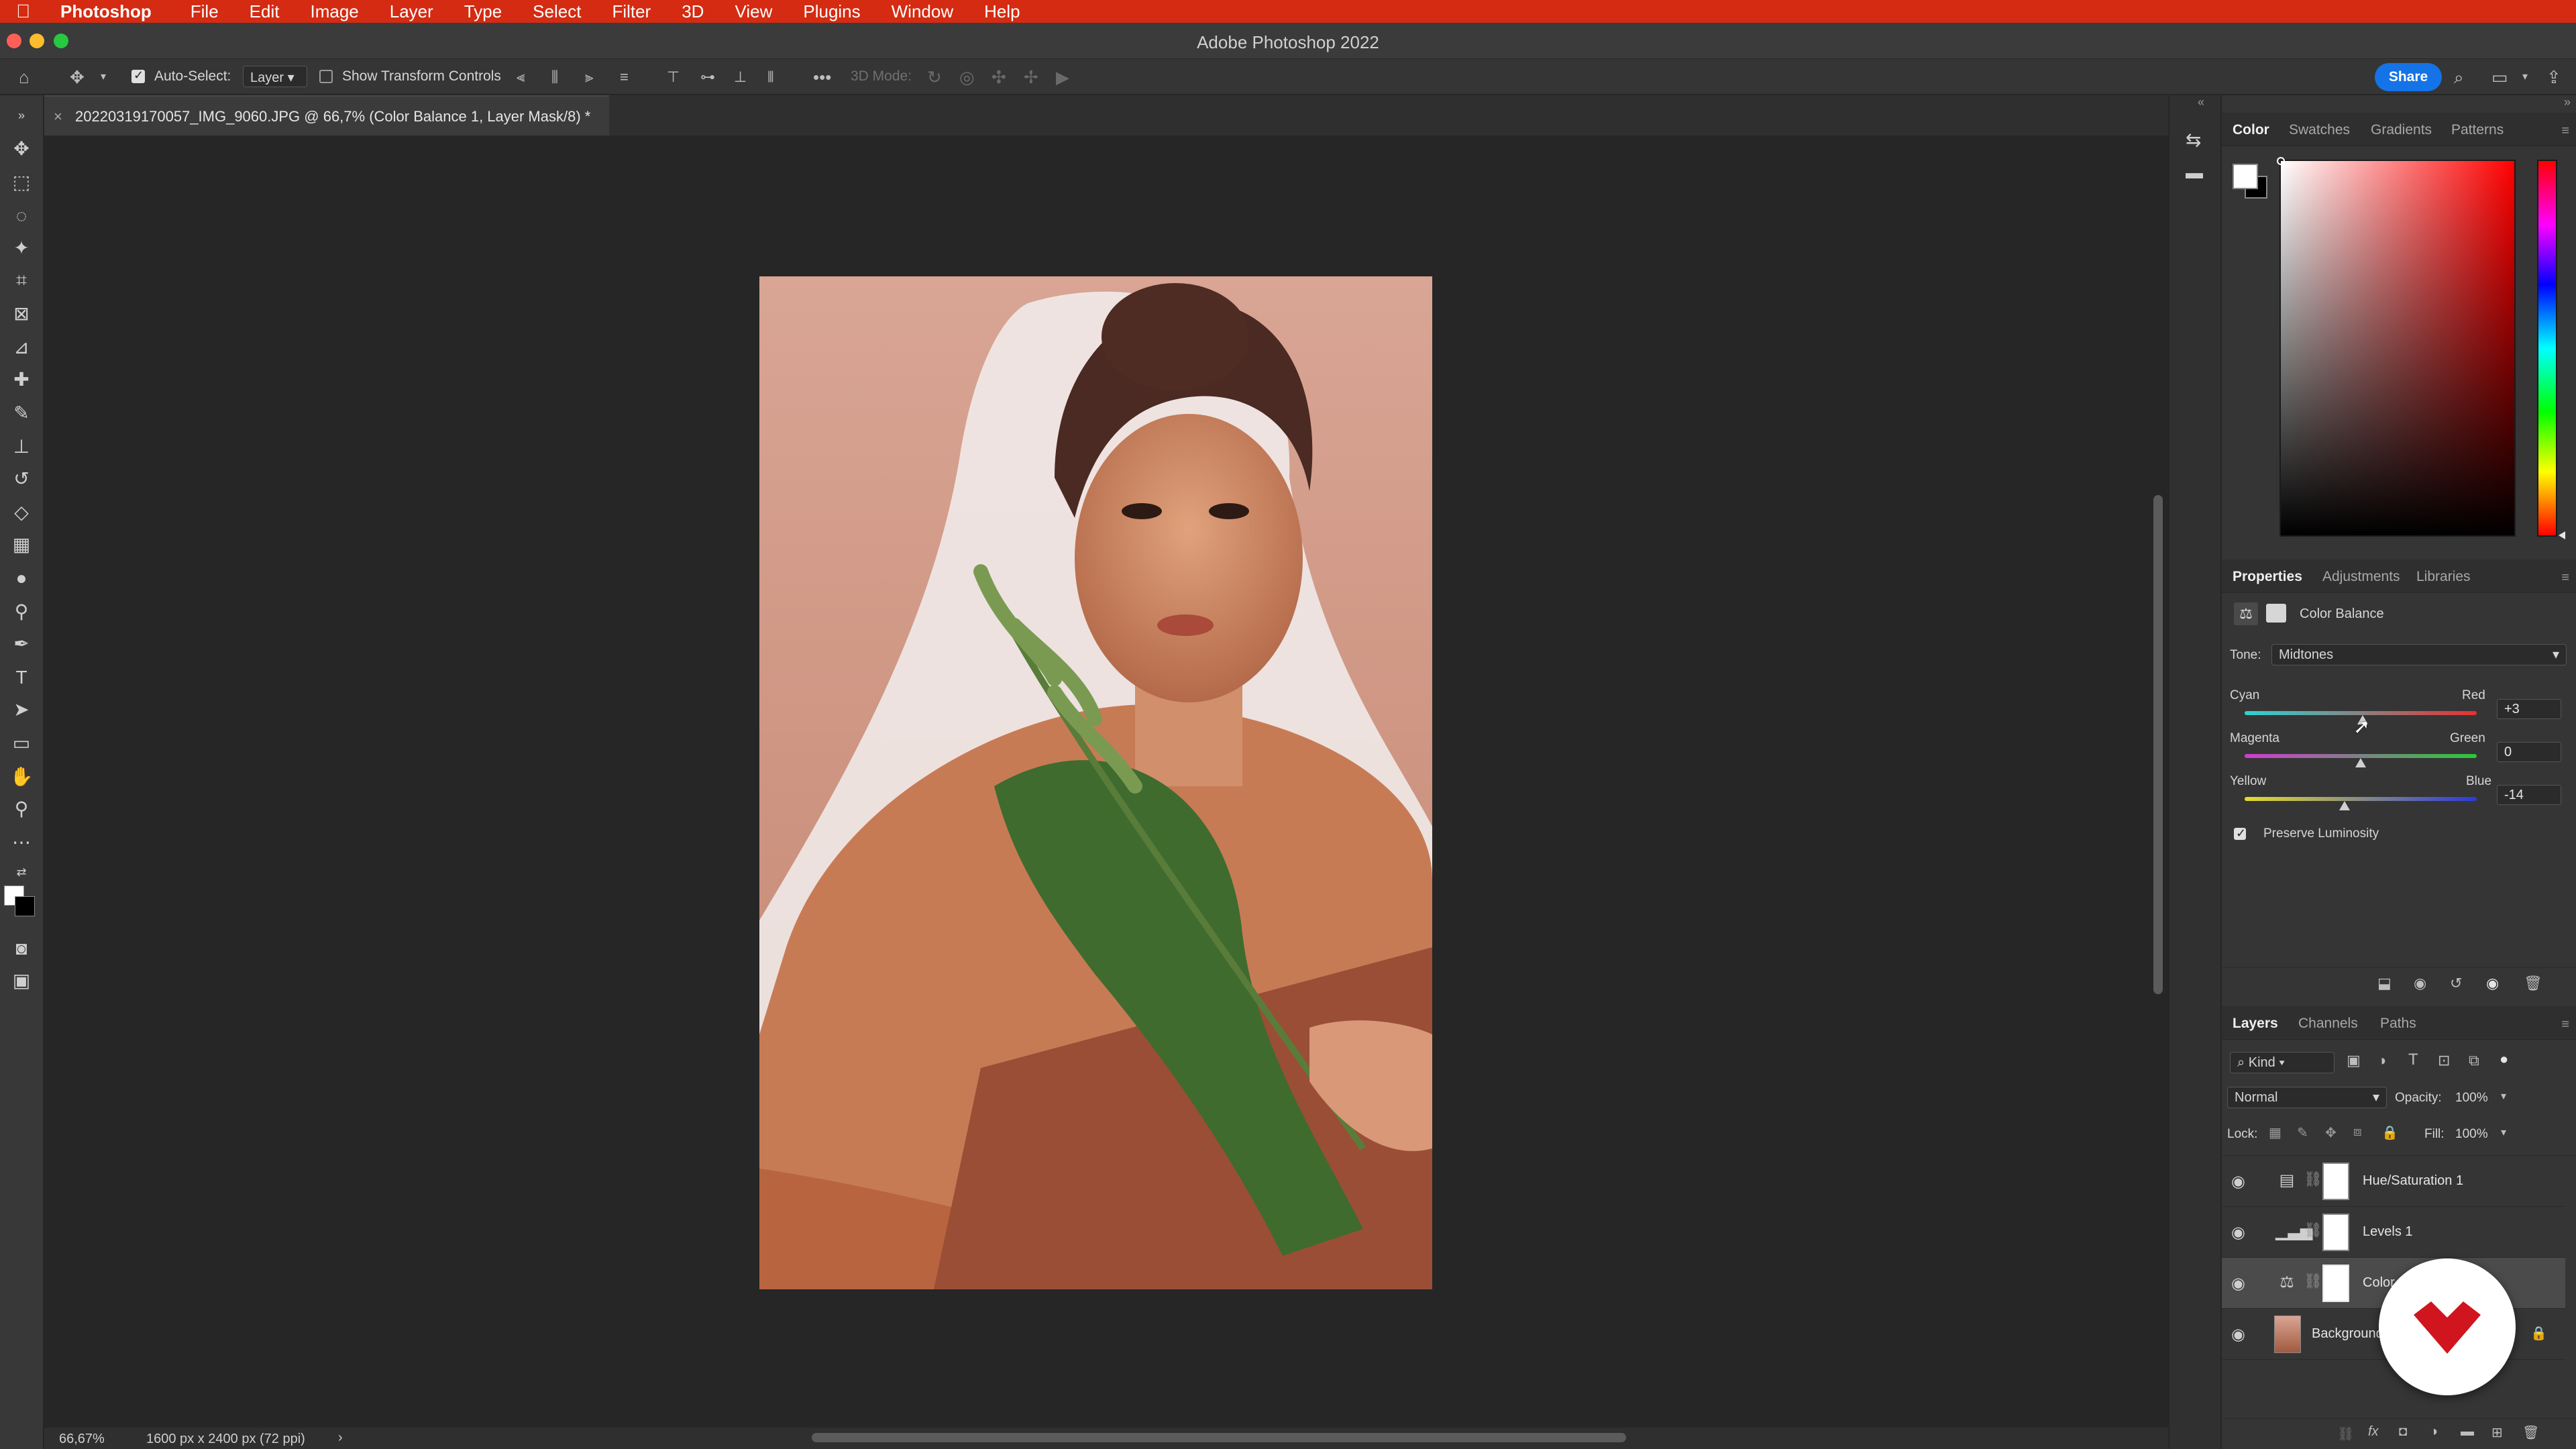  I want to click on reset-icon: ↺, so click(2456, 983).